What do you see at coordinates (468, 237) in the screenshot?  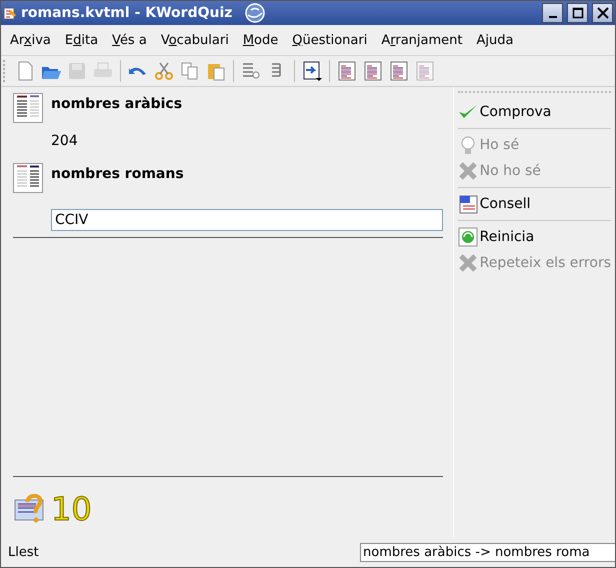 I see `recycle-icon` at bounding box center [468, 237].